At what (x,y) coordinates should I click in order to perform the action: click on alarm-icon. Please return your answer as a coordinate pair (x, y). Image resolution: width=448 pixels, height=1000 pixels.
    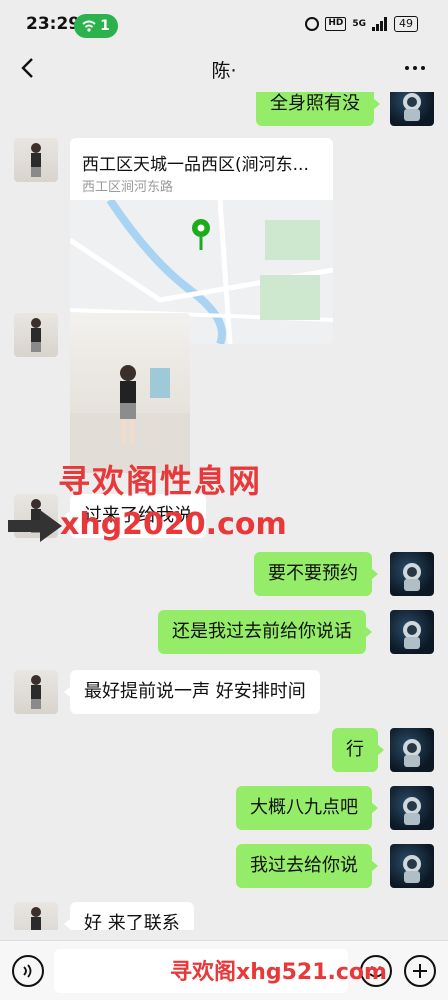
    Looking at the image, I should click on (312, 24).